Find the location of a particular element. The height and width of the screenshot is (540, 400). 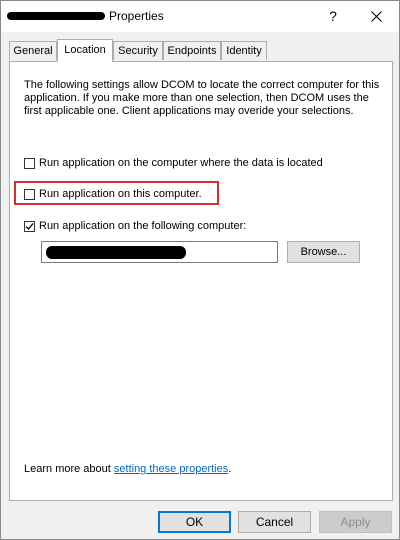

close-icon is located at coordinates (376, 16).